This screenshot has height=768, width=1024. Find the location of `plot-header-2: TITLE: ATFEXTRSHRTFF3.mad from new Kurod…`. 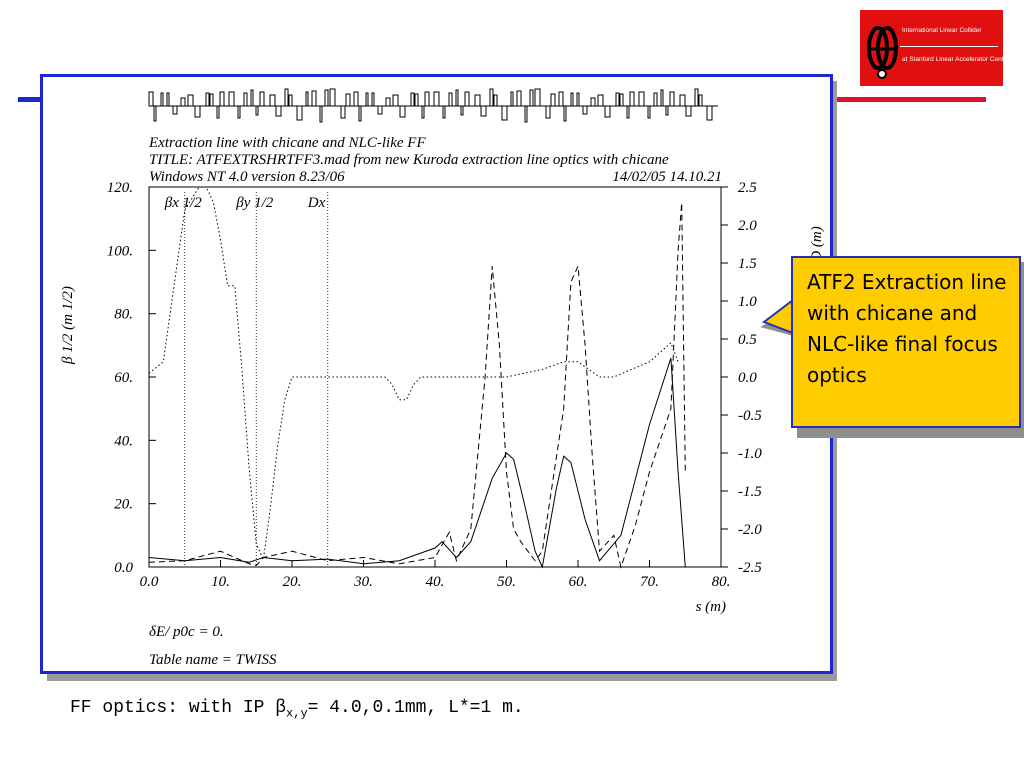

plot-header-2: TITLE: ATFEXTRSHRTFF3.mad from new Kurod… is located at coordinates (409, 160).